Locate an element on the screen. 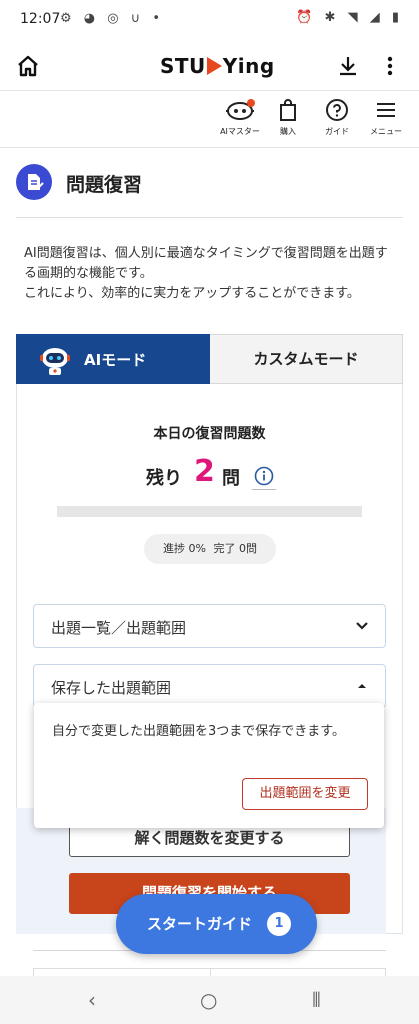  system-nav-bar: ‹ ○ ⦀ is located at coordinates (209, 1000).